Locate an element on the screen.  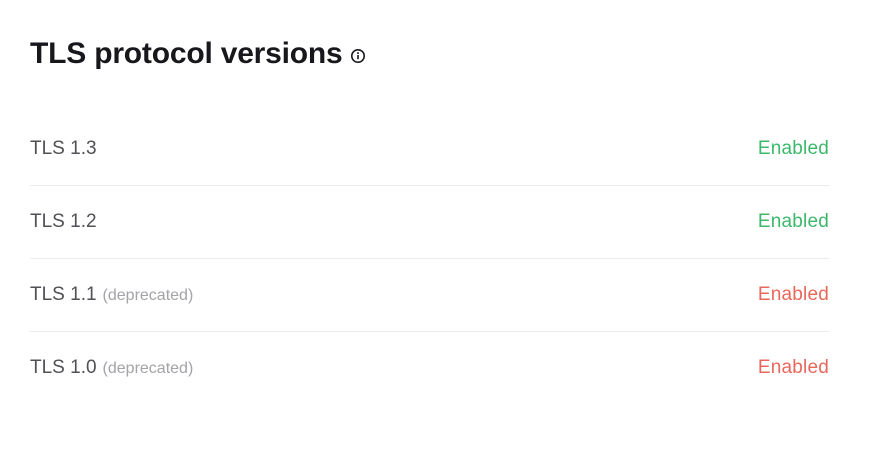
protocol-label: TLS 1.0 (deprecated) is located at coordinates (111, 368).